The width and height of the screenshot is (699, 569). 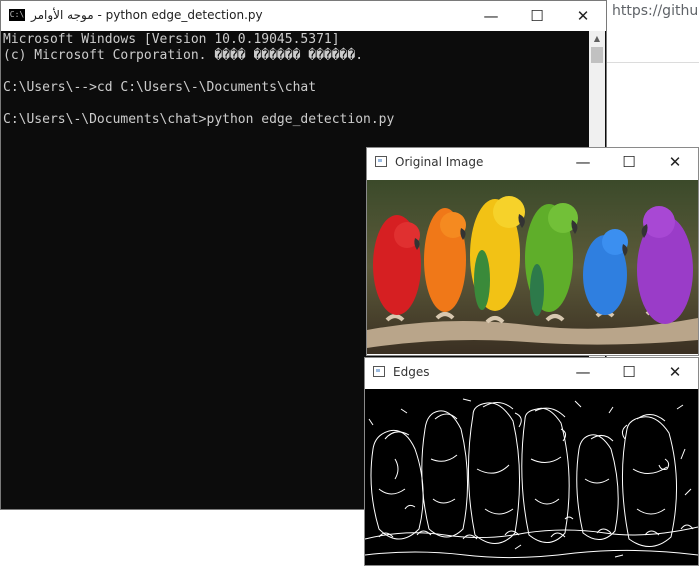 What do you see at coordinates (629, 162) in the screenshot?
I see `original-maximize-button: ☐` at bounding box center [629, 162].